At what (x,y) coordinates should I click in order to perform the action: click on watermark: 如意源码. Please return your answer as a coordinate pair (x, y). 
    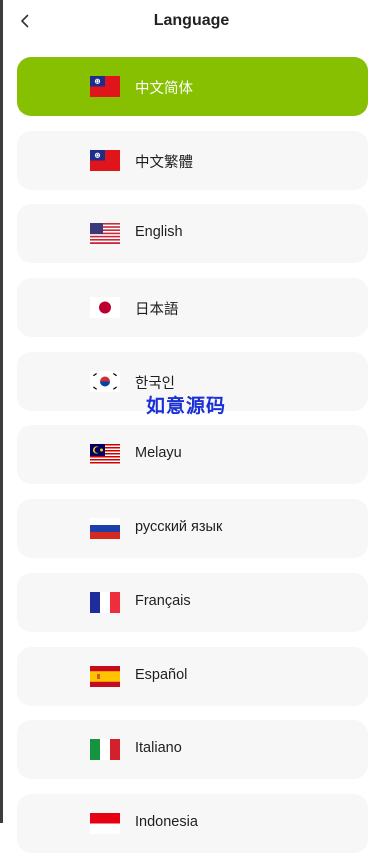
    Looking at the image, I should click on (186, 406).